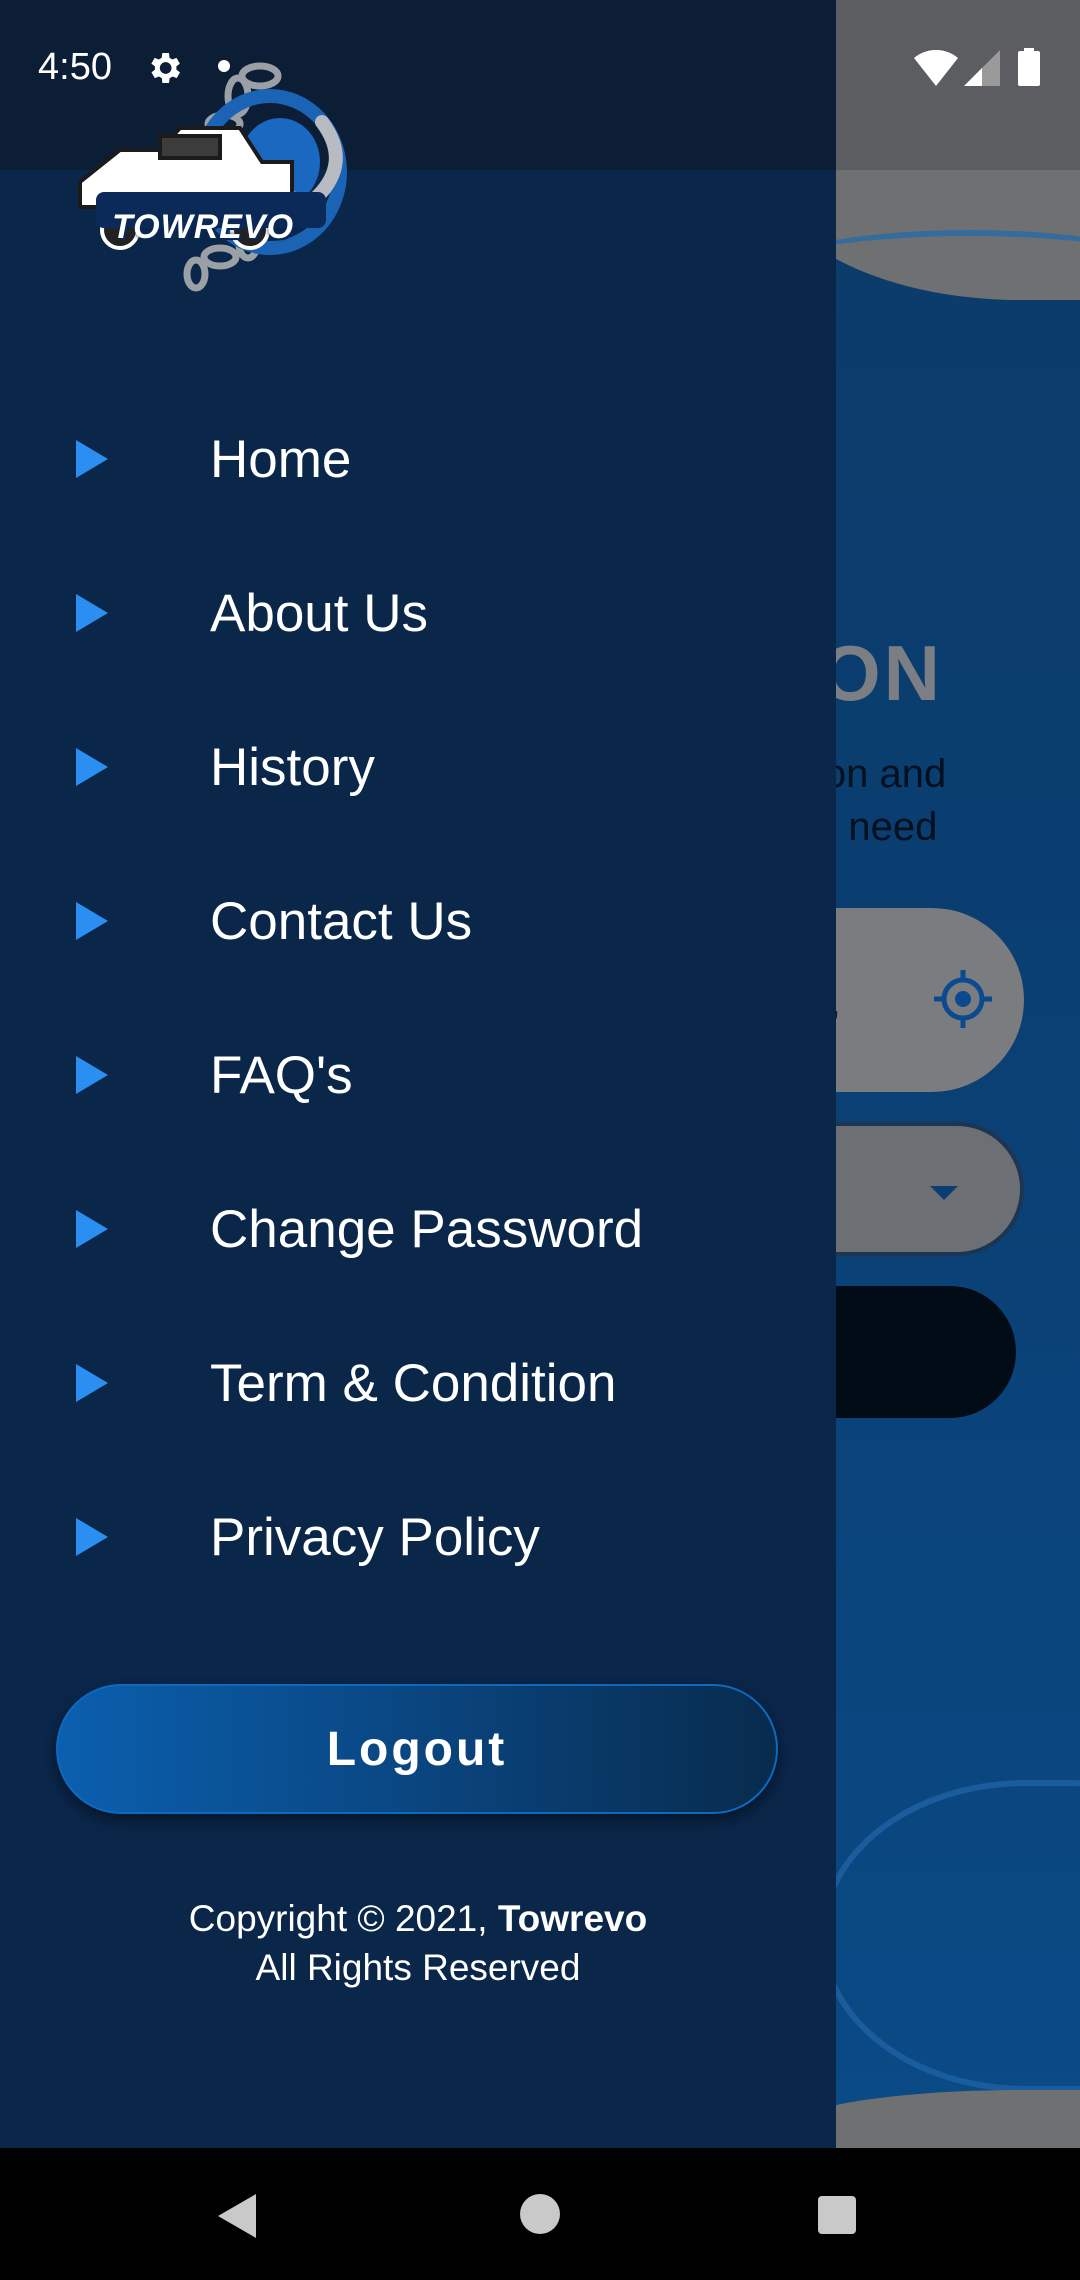 This screenshot has width=1080, height=2280. What do you see at coordinates (1029, 67) in the screenshot?
I see `battery-icon` at bounding box center [1029, 67].